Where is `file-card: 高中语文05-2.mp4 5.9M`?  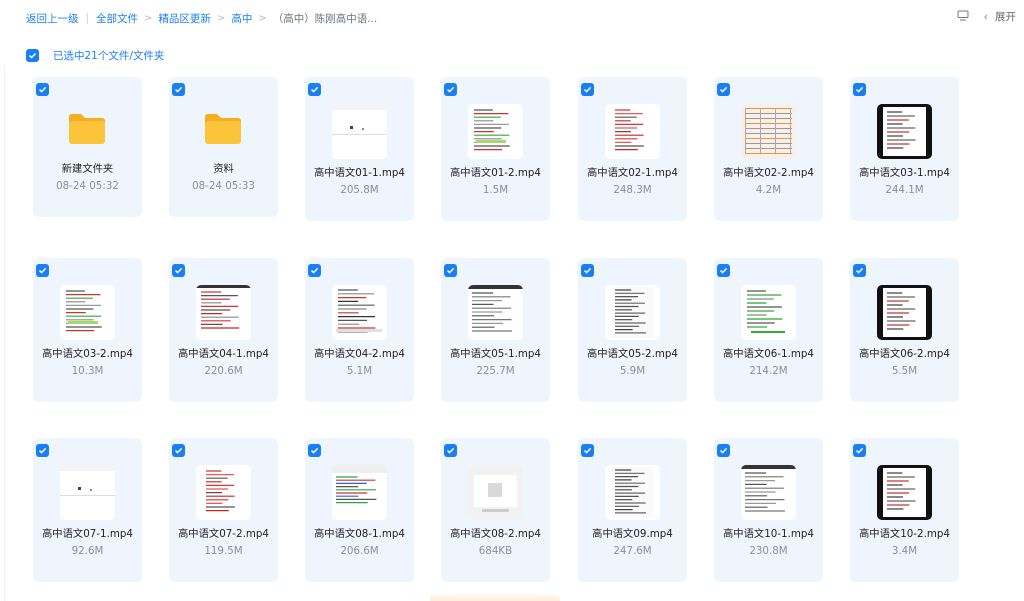
file-card: 高中语文05-2.mp4 5.9M is located at coordinates (632, 330).